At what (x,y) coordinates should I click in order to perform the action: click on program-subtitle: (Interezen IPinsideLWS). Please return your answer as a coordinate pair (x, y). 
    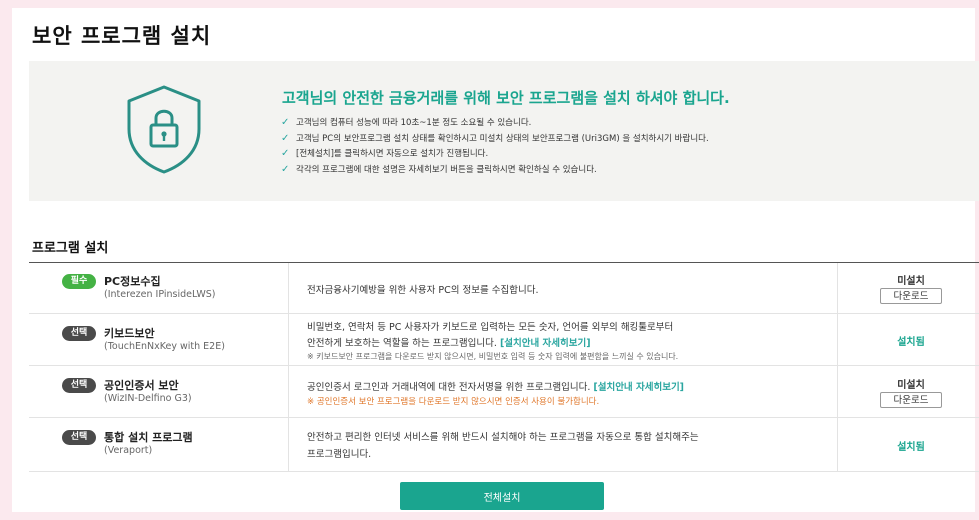
    Looking at the image, I should click on (160, 294).